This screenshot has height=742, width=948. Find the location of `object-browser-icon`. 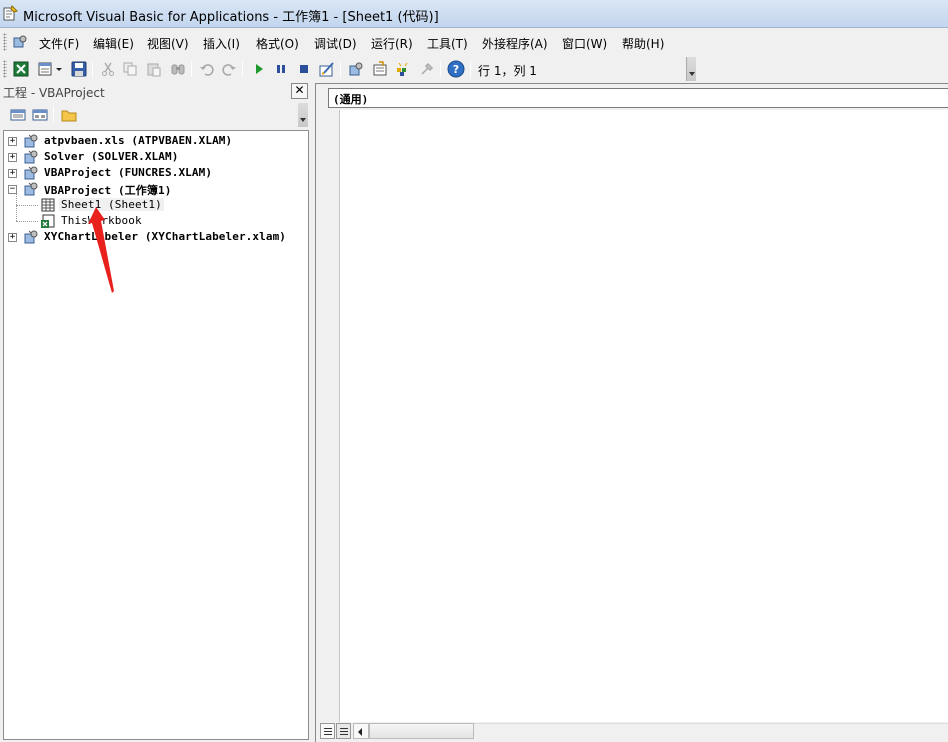

object-browser-icon is located at coordinates (403, 69).